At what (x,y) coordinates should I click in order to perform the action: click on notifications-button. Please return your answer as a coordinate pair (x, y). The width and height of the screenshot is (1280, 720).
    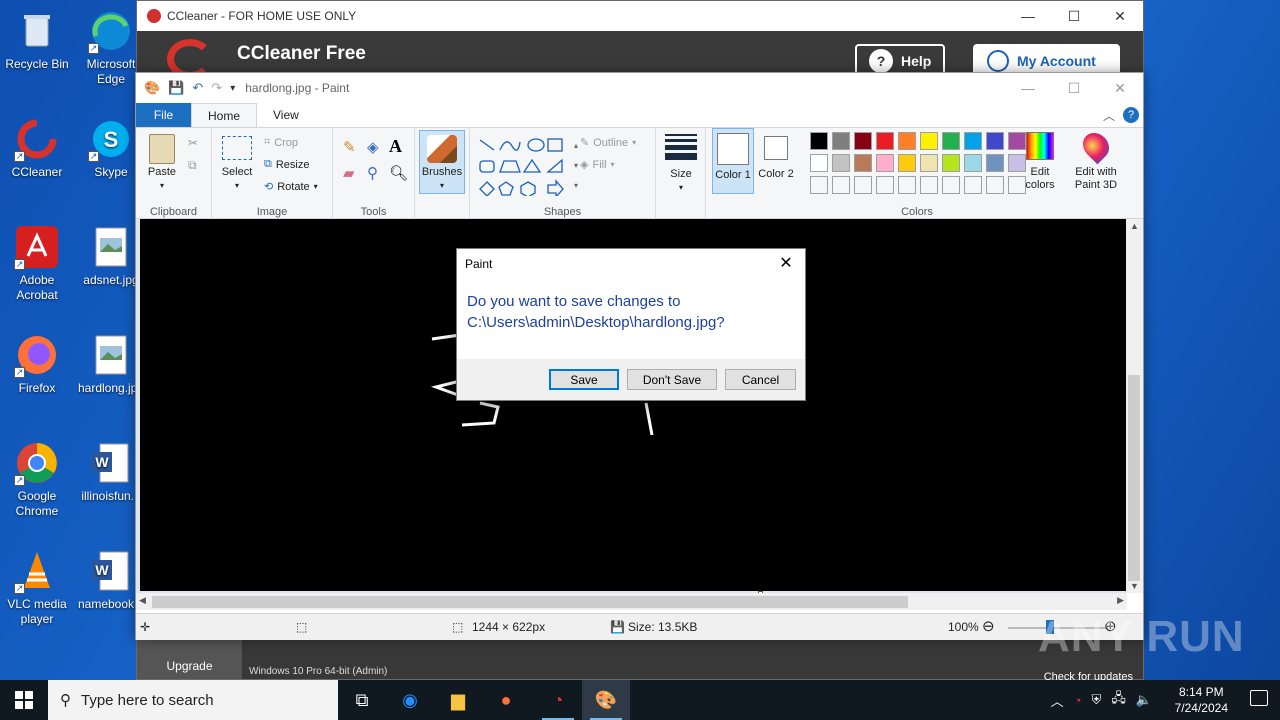
    Looking at the image, I should click on (1259, 698).